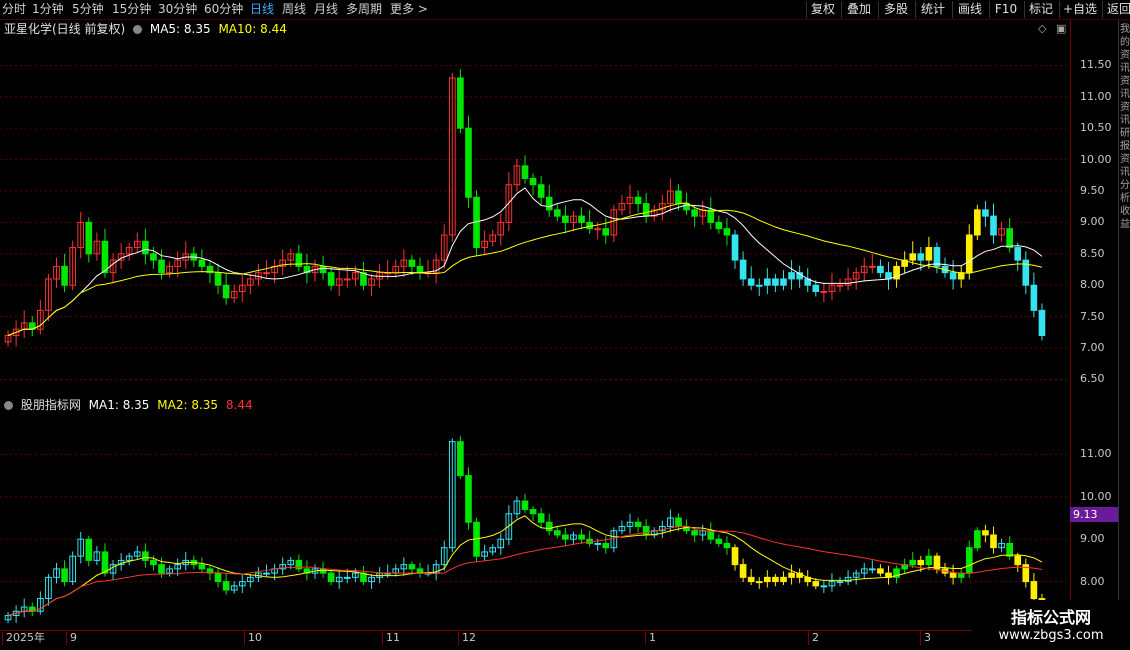 This screenshot has width=1130, height=650. Describe the element at coordinates (177, 9) in the screenshot. I see `period-tab-4: 30分钟` at that location.